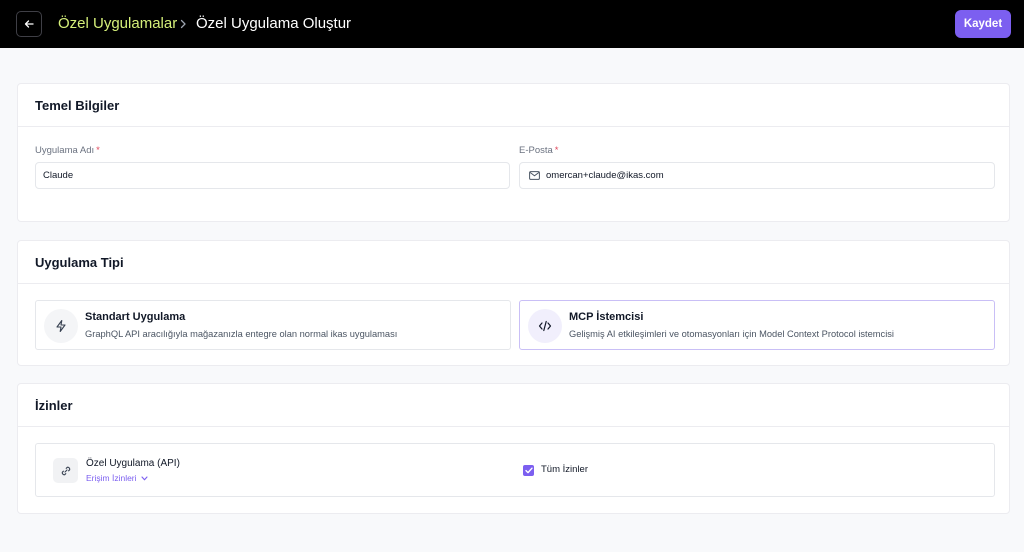 The image size is (1024, 552). What do you see at coordinates (144, 477) in the screenshot?
I see `chevron-down-icon` at bounding box center [144, 477].